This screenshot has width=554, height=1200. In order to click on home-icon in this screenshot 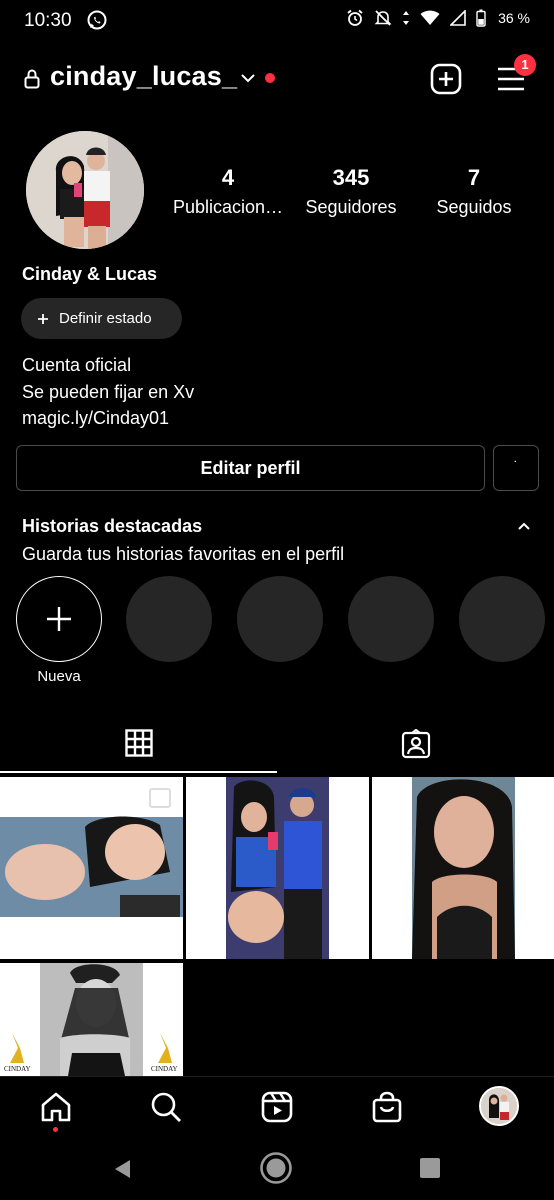, I will do `click(56, 1107)`.